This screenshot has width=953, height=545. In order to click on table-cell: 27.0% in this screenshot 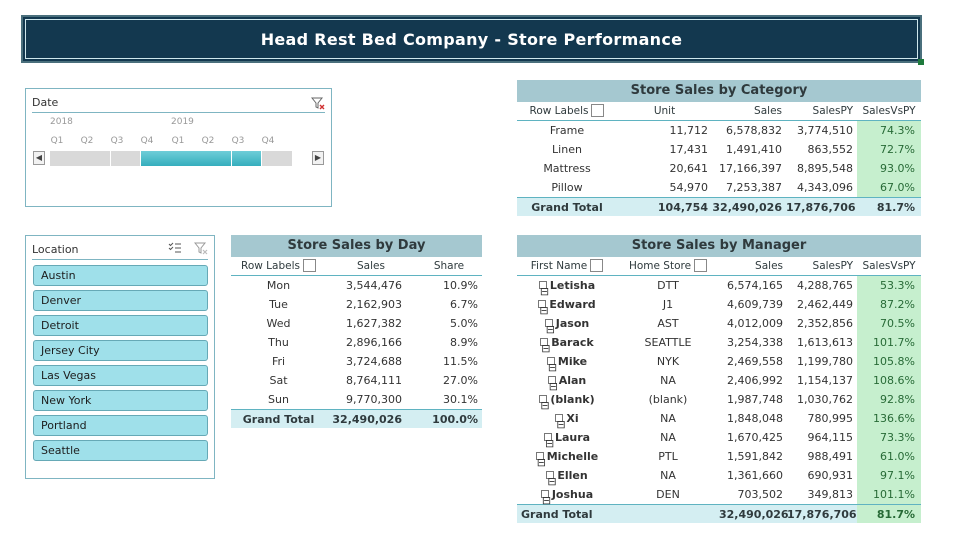, I will do `click(460, 380)`.